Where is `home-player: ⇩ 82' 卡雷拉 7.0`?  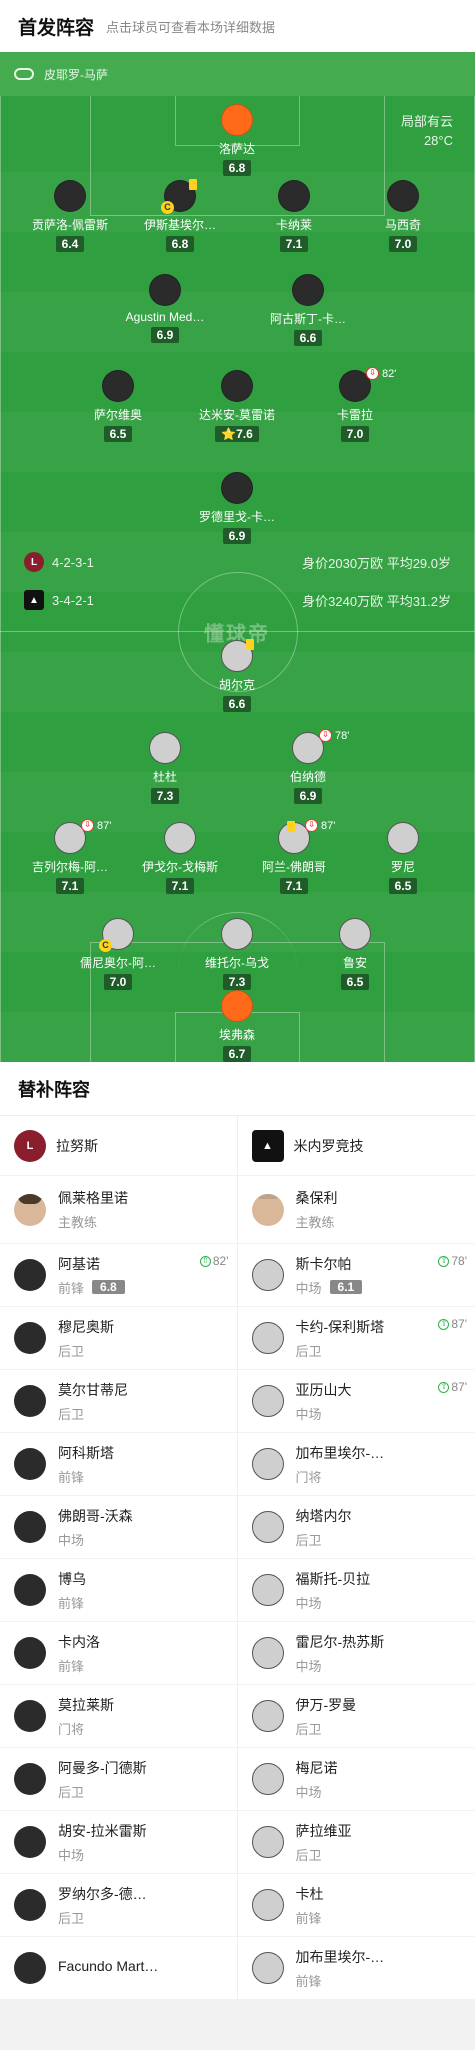
home-player: ⇩ 82' 卡雷拉 7.0 is located at coordinates (355, 405).